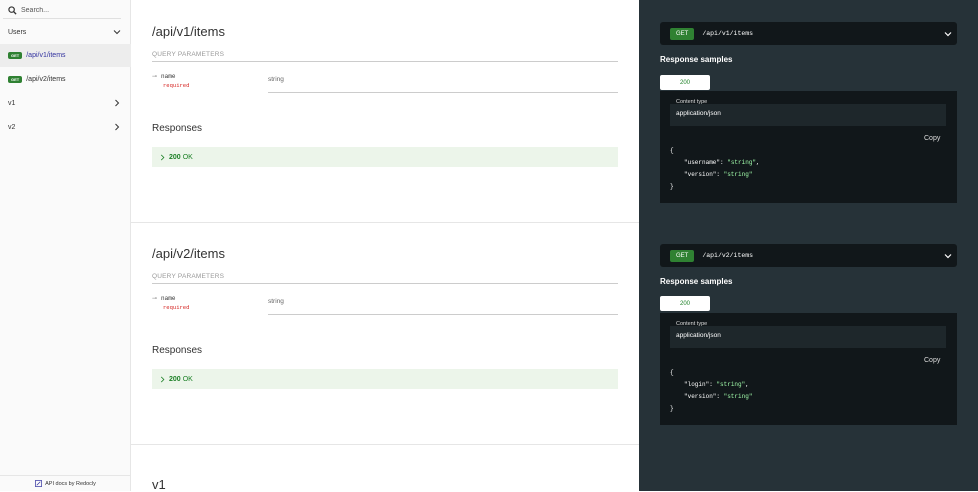 The image size is (978, 492). What do you see at coordinates (65, 127) in the screenshot?
I see `sidebar-item-v2: v2` at bounding box center [65, 127].